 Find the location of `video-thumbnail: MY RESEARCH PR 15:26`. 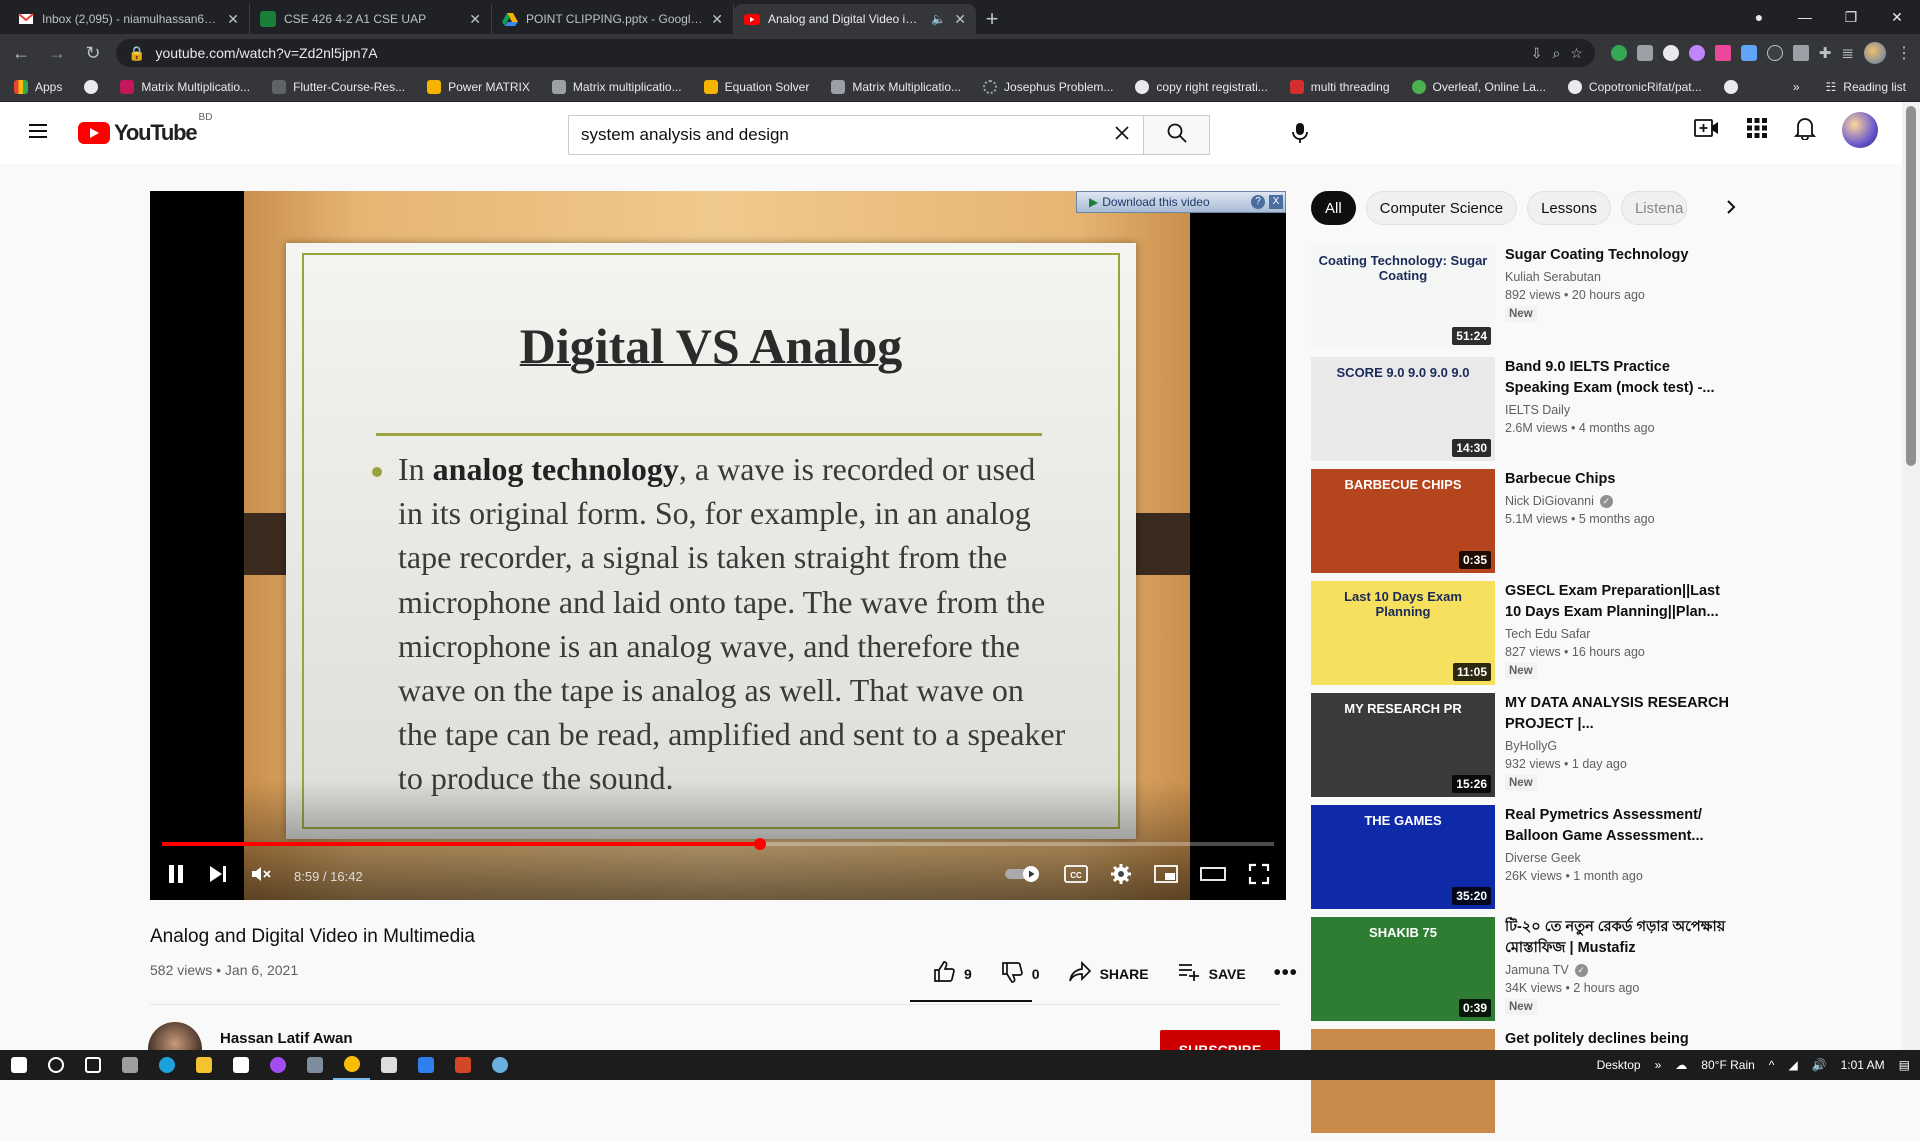

video-thumbnail: MY RESEARCH PR 15:26 is located at coordinates (1403, 745).